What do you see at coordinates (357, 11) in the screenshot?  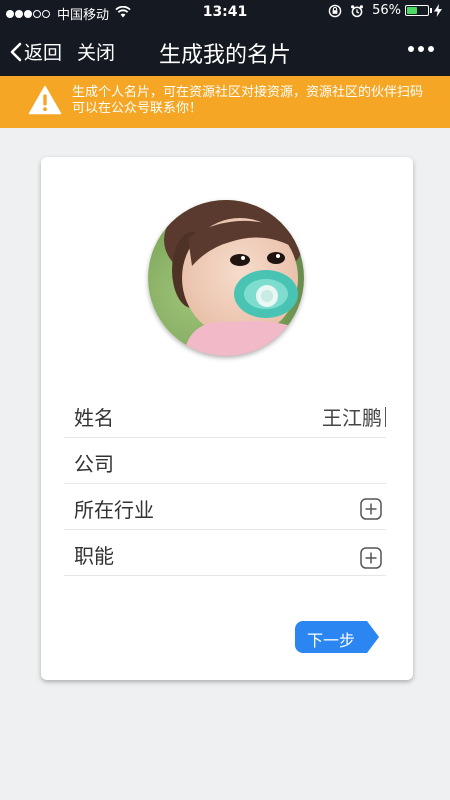 I see `alarm-clock-icon` at bounding box center [357, 11].